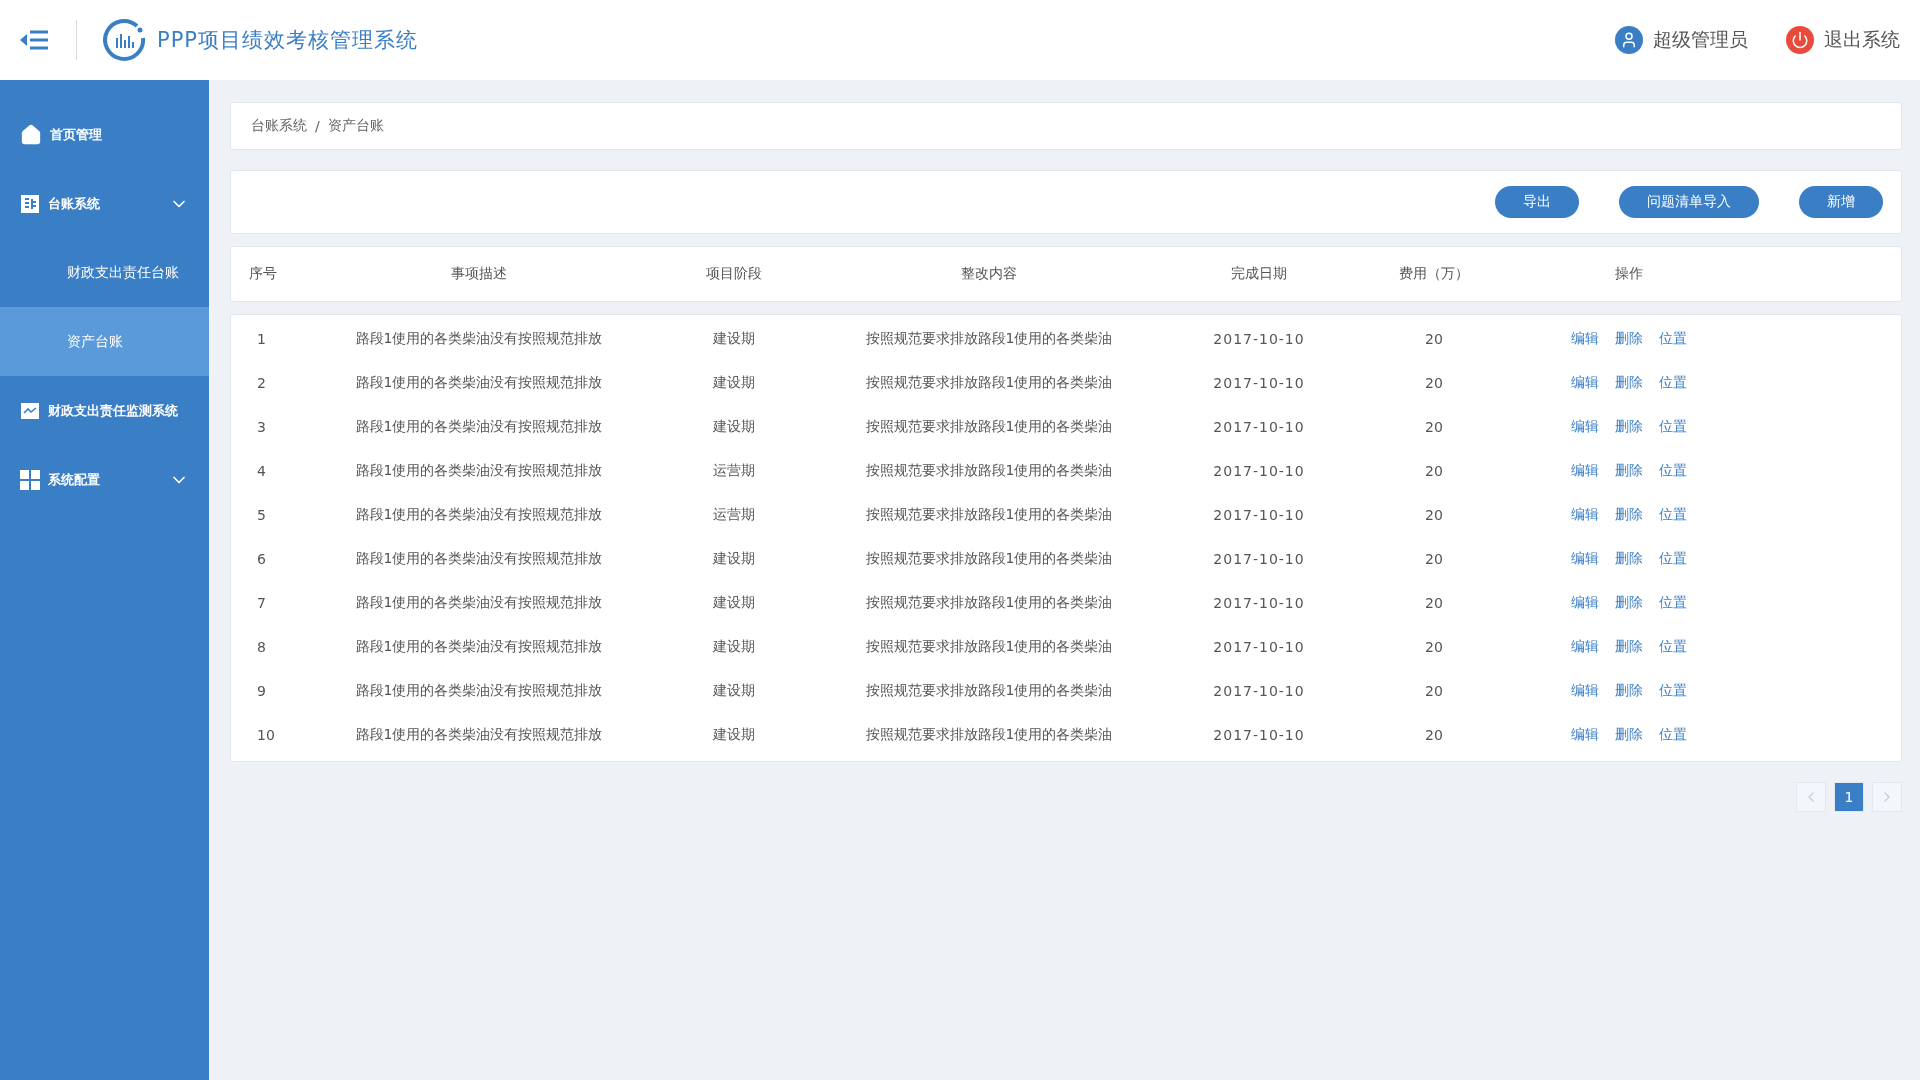 The width and height of the screenshot is (1920, 1080). Describe the element at coordinates (266, 735) in the screenshot. I see `table-cell-text: 10` at that location.